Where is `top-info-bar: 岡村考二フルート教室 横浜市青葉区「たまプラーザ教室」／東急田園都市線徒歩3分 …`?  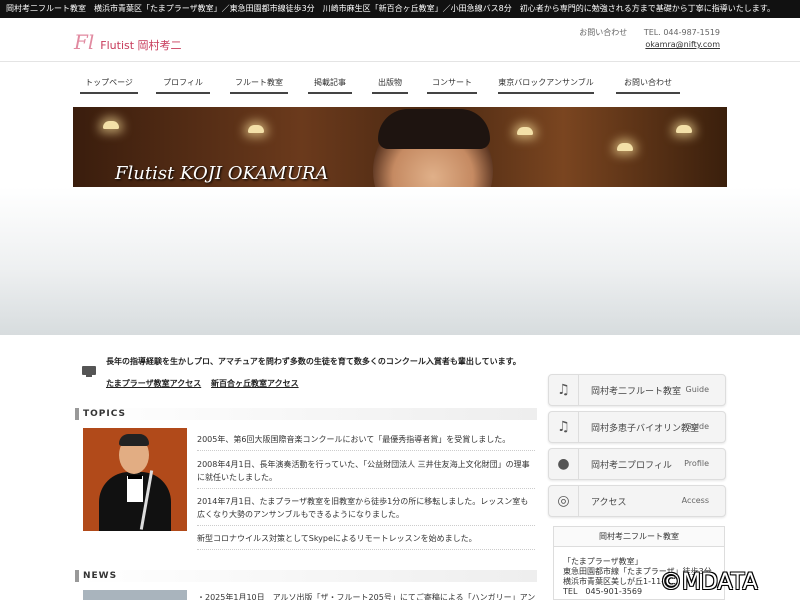
top-info-bar: 岡村考二フルート教室 横浜市青葉区「たまプラーザ教室」／東急田園都市線徒歩3分 … is located at coordinates (400, 9).